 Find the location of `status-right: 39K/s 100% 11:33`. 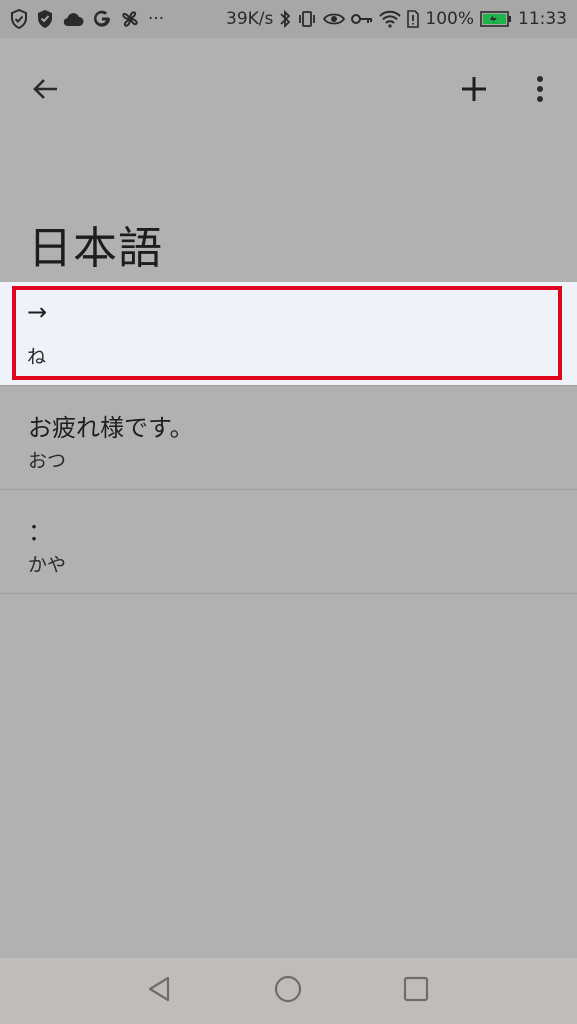

status-right: 39K/s 100% 11:33 is located at coordinates (396, 19).